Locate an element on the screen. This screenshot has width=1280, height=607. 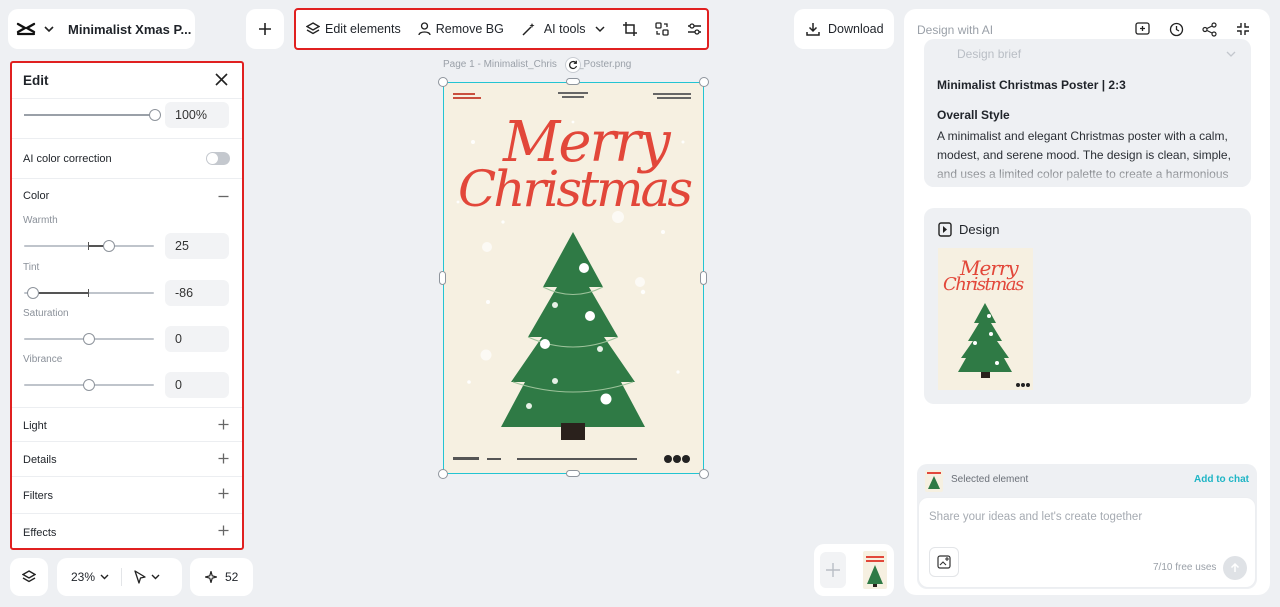
tint-slider is located at coordinates (89, 293).